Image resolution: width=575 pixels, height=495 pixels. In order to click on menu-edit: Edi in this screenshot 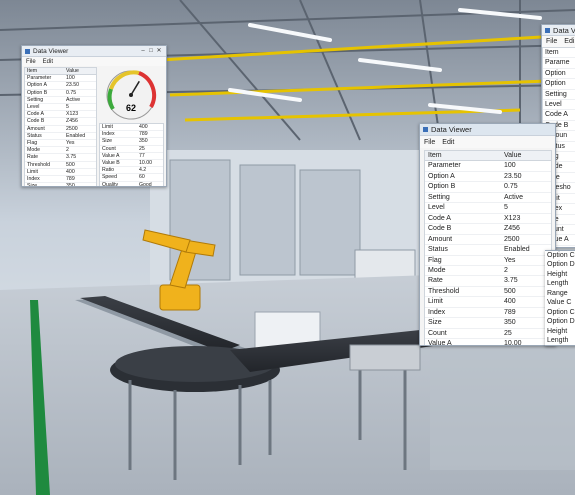, I will do `click(569, 41)`.